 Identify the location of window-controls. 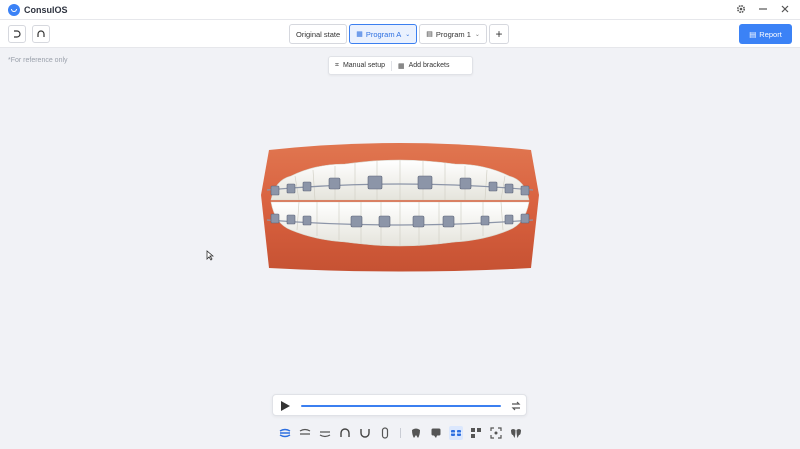
(763, 9).